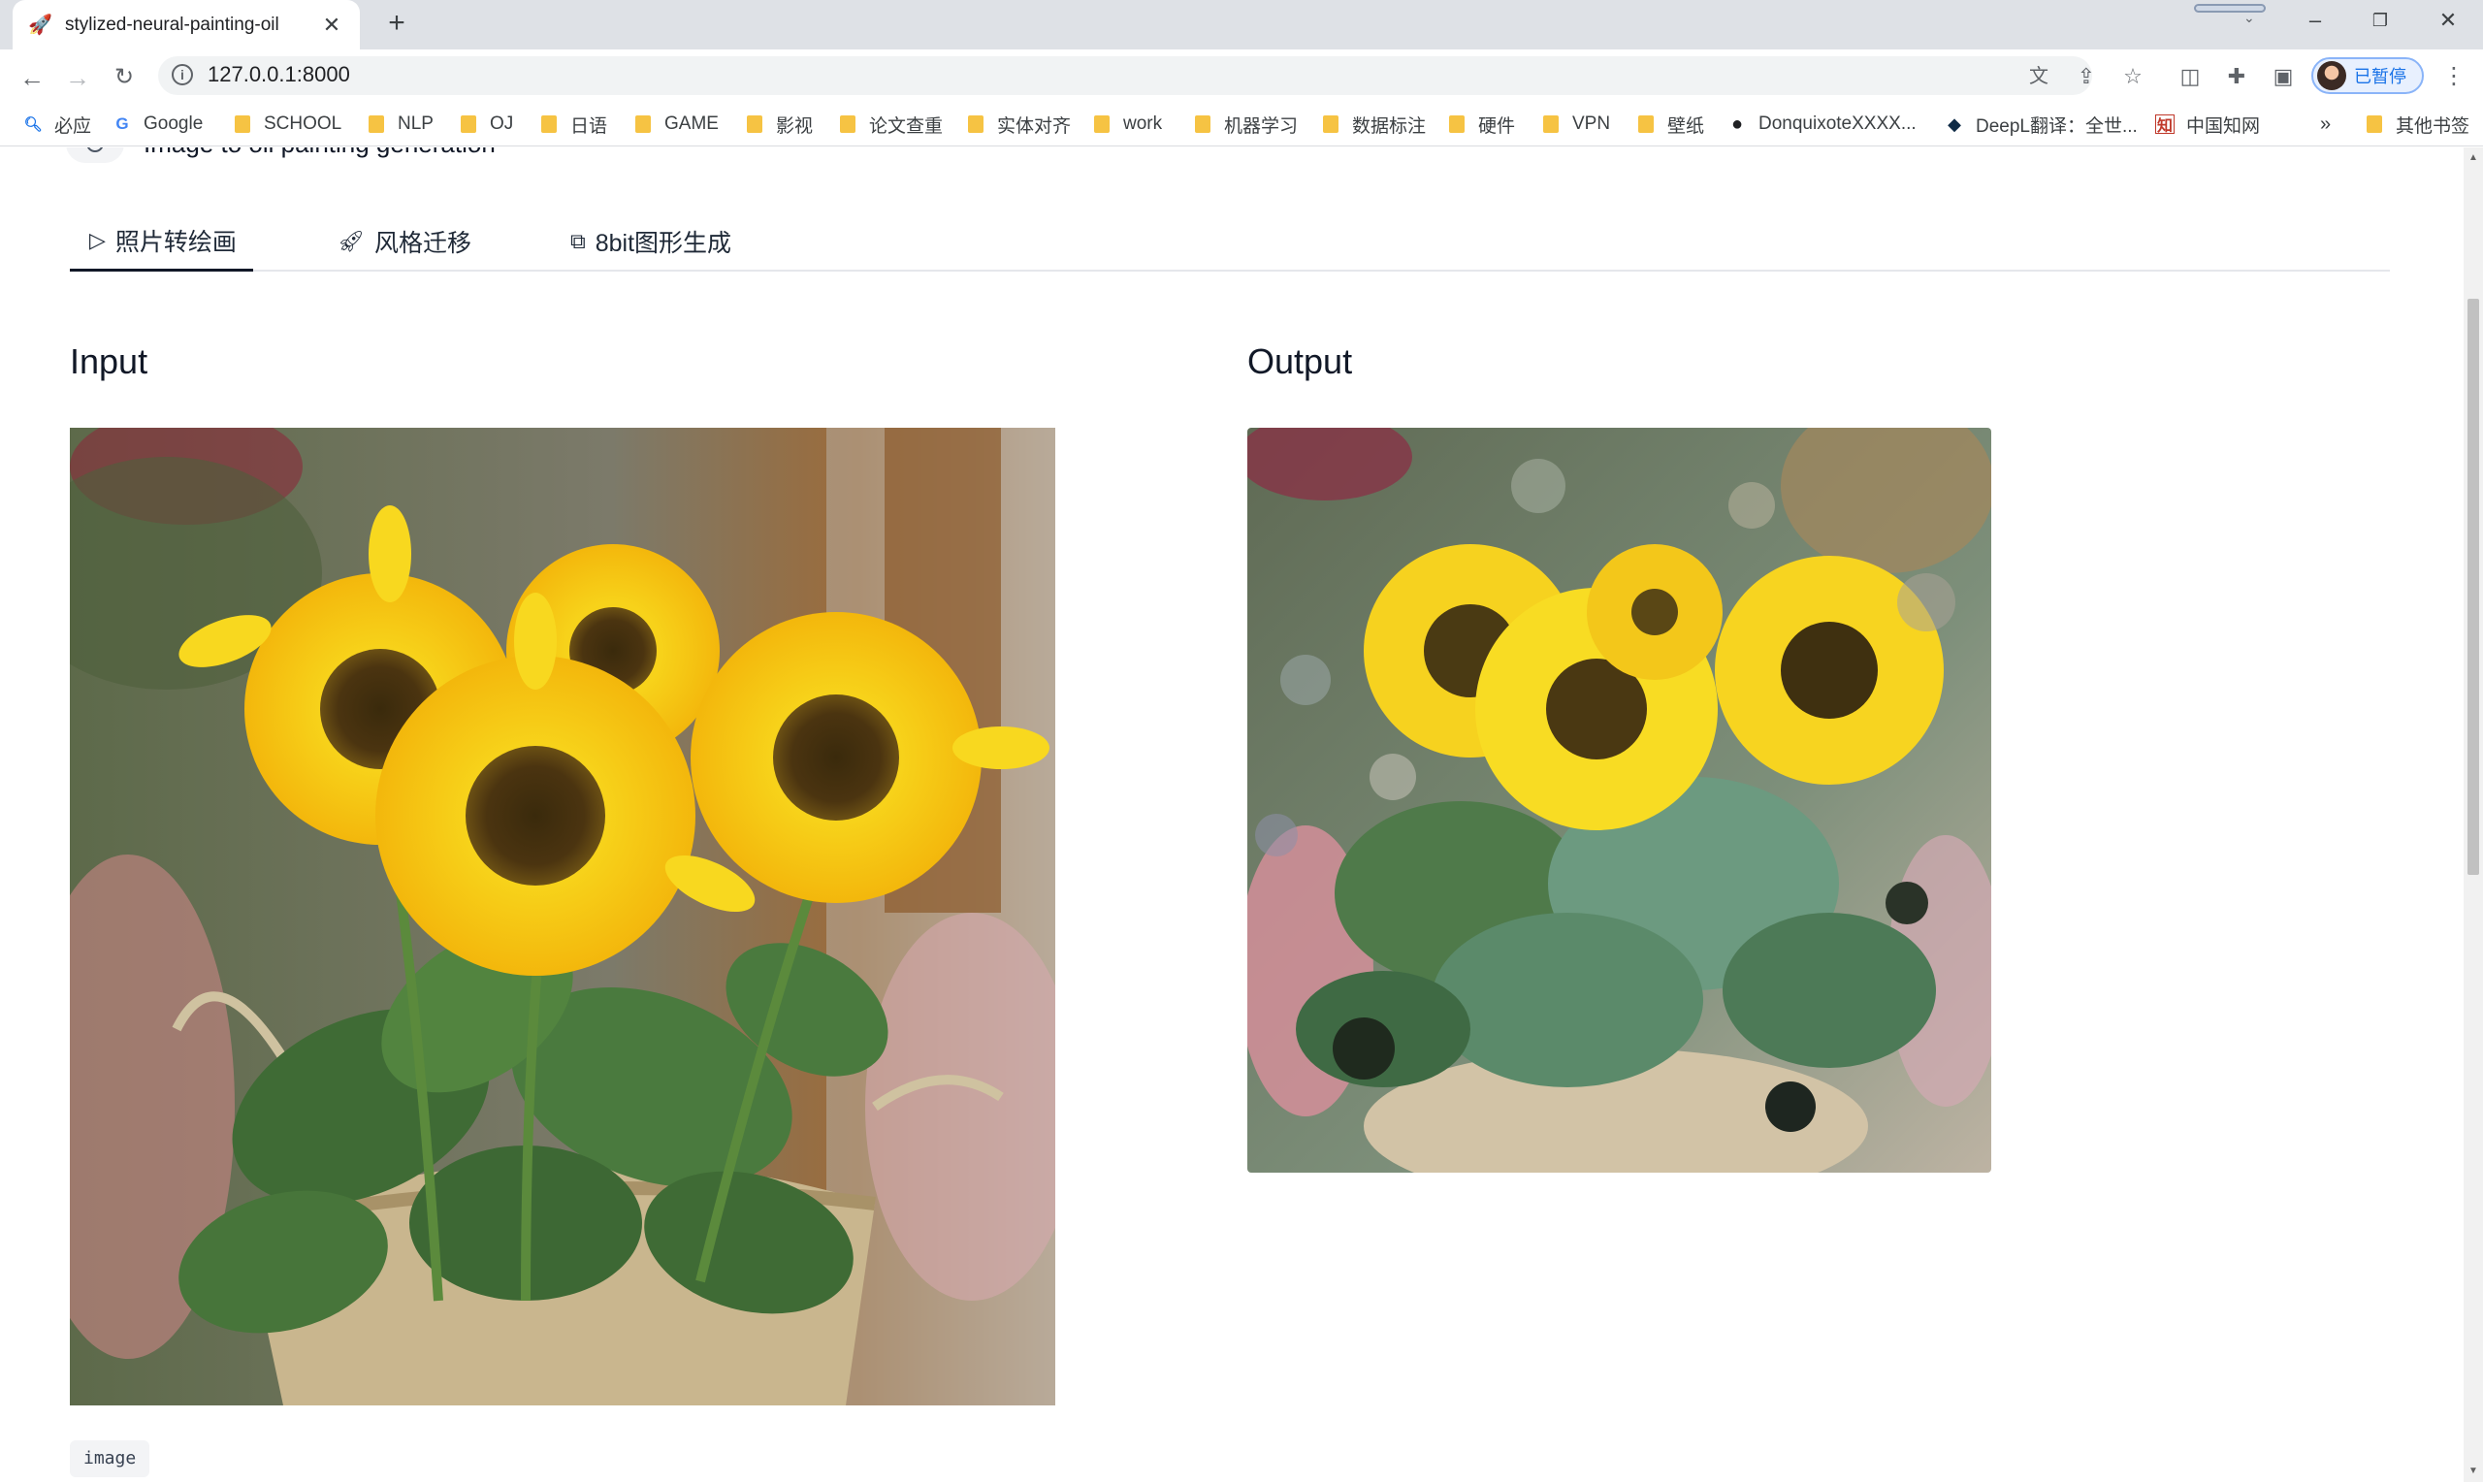 The width and height of the screenshot is (2483, 1484). What do you see at coordinates (2086, 77) in the screenshot?
I see `share-icon: ⇪` at bounding box center [2086, 77].